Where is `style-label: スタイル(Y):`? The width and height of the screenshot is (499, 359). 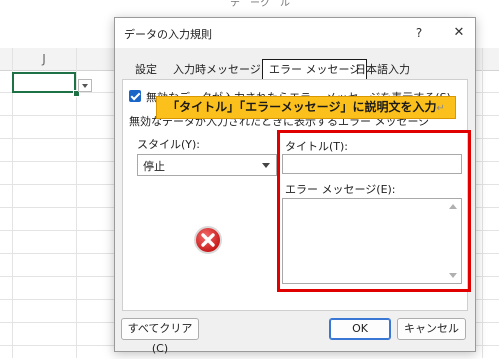 style-label: スタイル(Y): is located at coordinates (169, 144).